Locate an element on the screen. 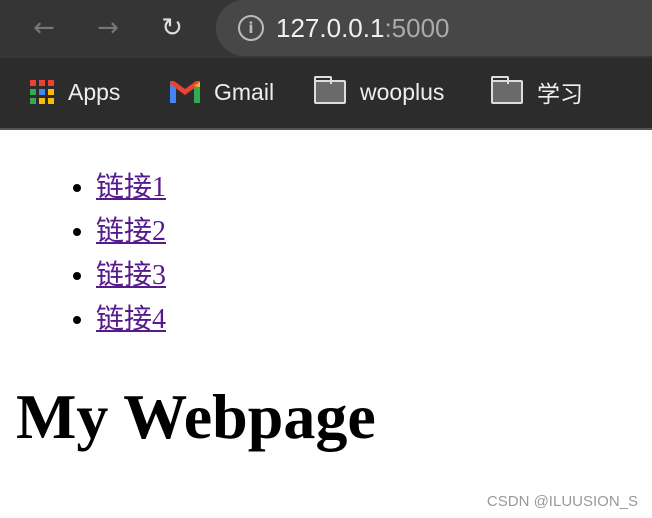 The height and width of the screenshot is (518, 652). bookmark-label: 学习 is located at coordinates (560, 94).